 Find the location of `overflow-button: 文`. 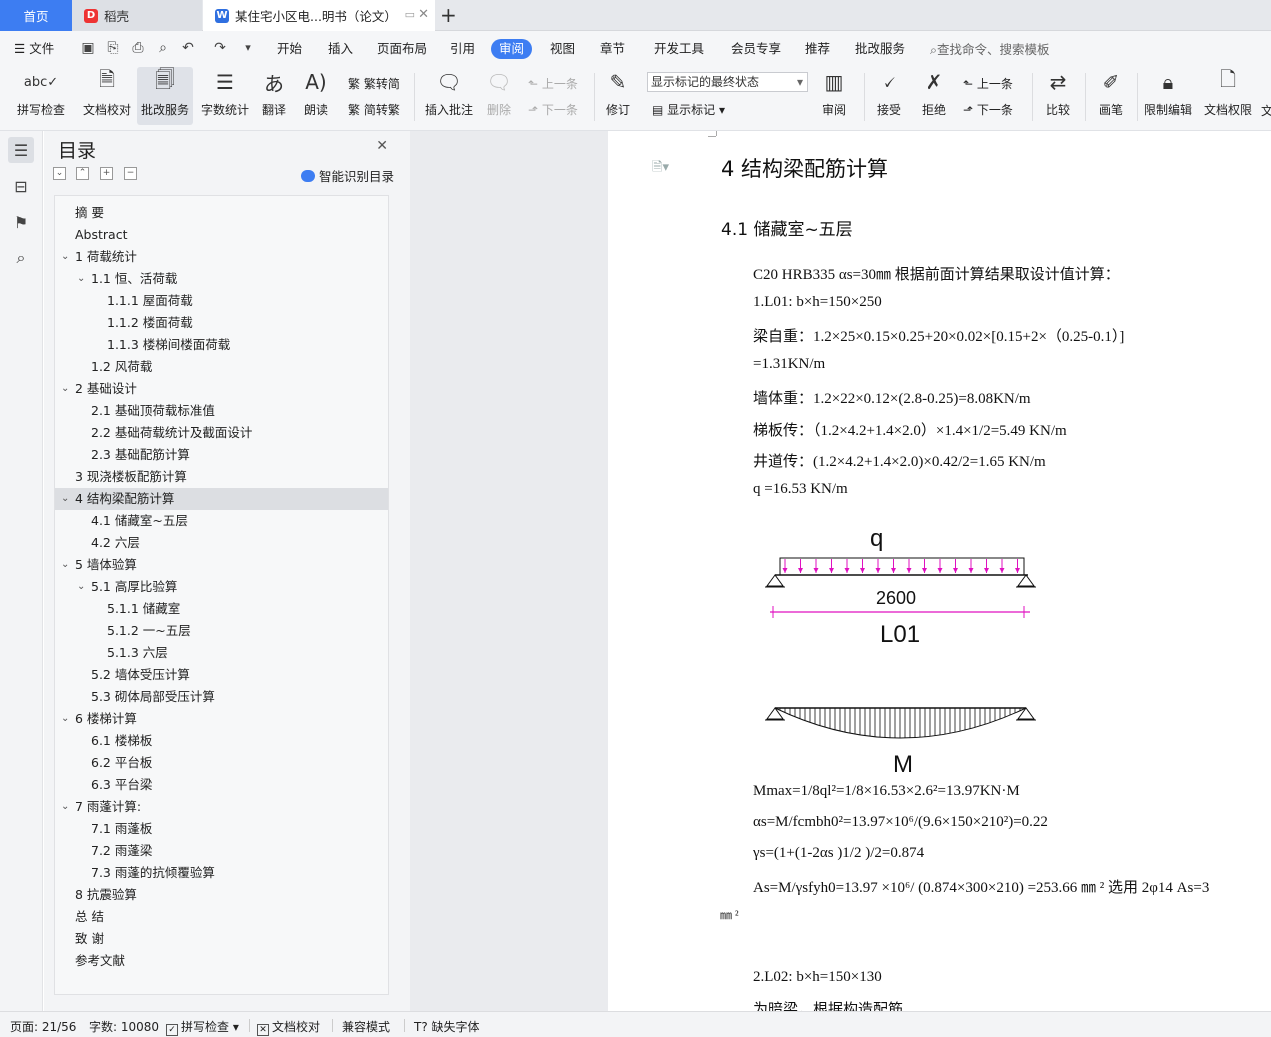

overflow-button: 文 is located at coordinates (1266, 110).